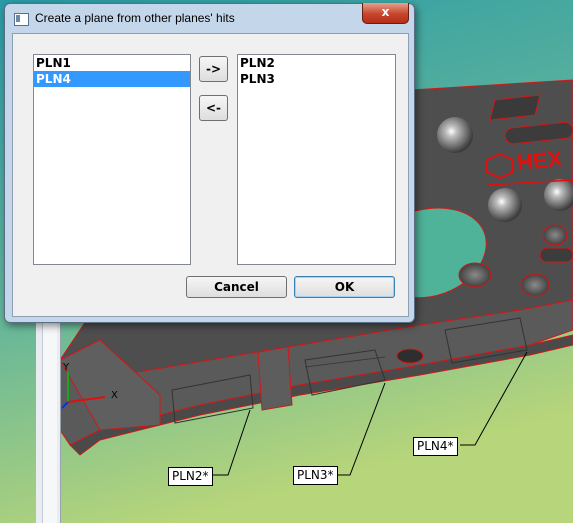 This screenshot has width=573, height=523. Describe the element at coordinates (66, 367) in the screenshot. I see `axis-y-label: Y` at that location.